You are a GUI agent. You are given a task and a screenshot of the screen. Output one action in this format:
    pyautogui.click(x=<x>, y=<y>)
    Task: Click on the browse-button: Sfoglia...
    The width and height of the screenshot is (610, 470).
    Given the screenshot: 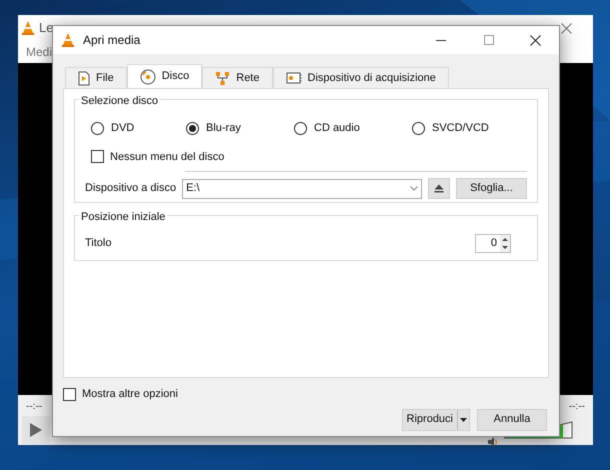 What is the action you would take?
    pyautogui.click(x=491, y=188)
    